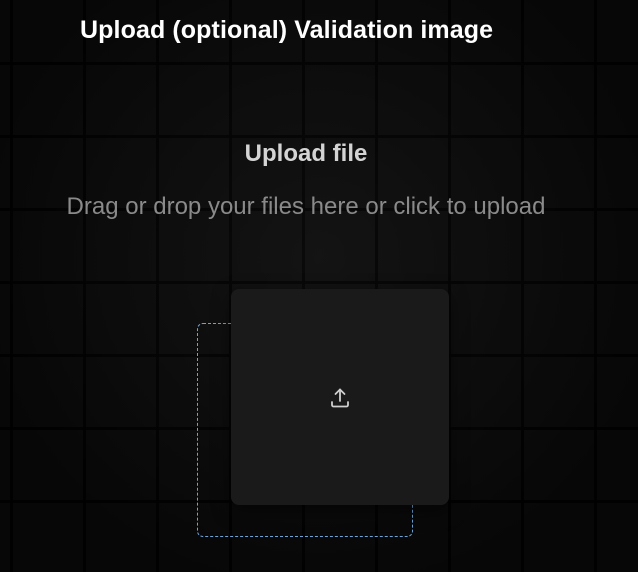 This screenshot has width=638, height=572. Describe the element at coordinates (287, 30) in the screenshot. I see `page-title: Upload (optional) Validation image` at that location.